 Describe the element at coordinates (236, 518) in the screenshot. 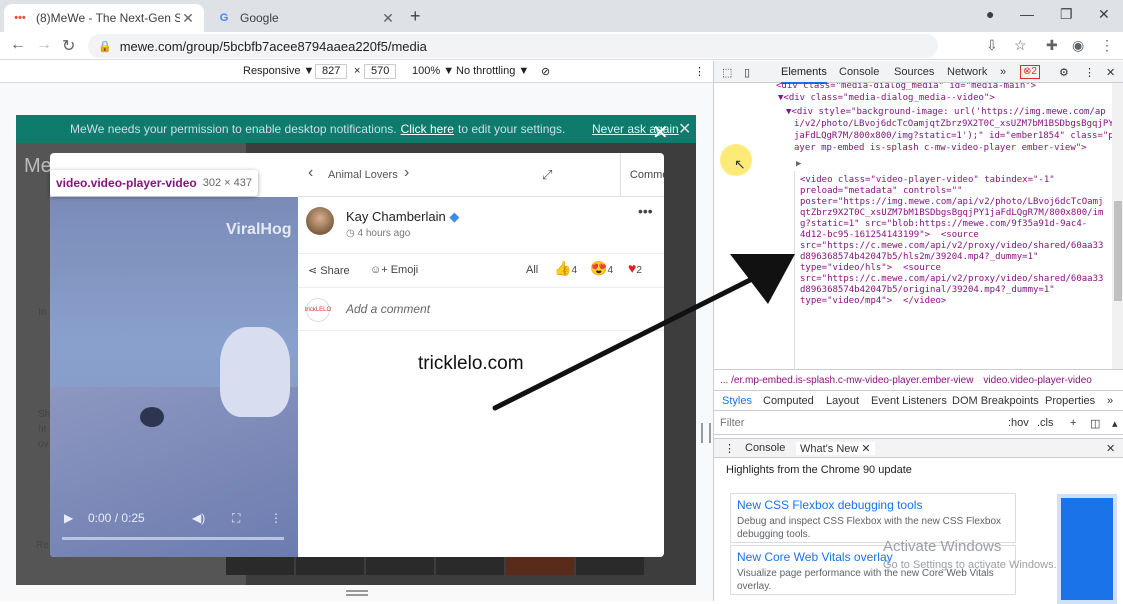

I see `fullscreen-icon: ⛶` at that location.